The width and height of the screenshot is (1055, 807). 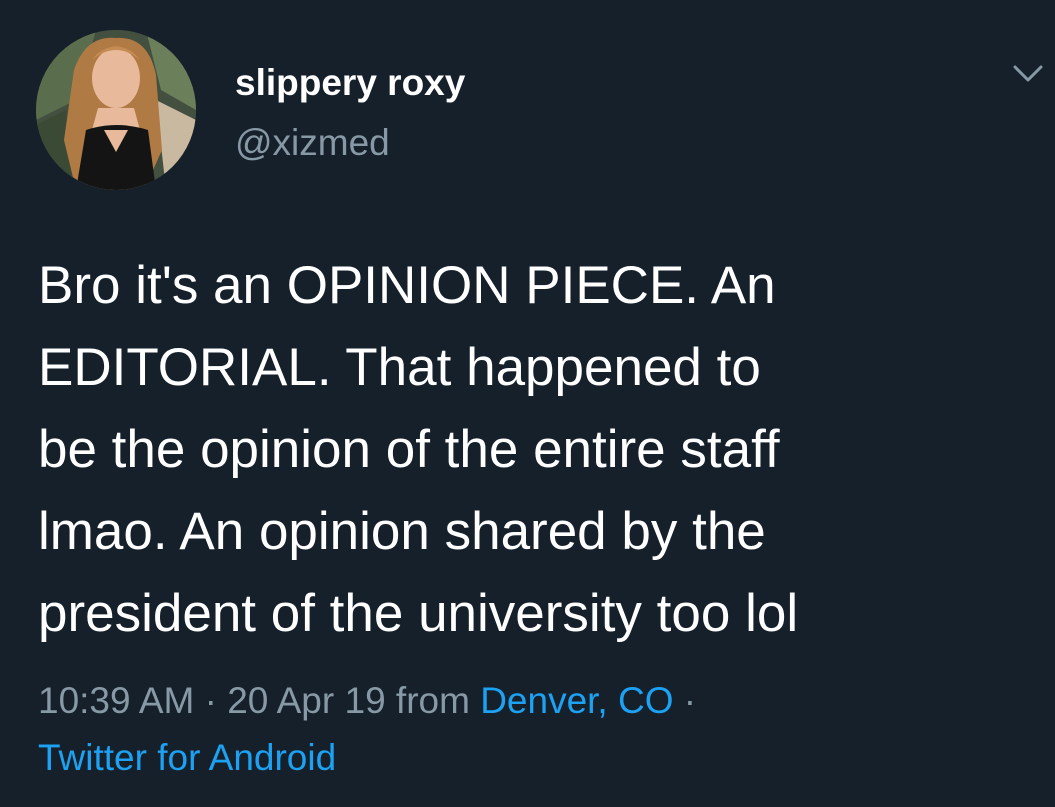 What do you see at coordinates (350, 83) in the screenshot?
I see `display-name: slippery roxy` at bounding box center [350, 83].